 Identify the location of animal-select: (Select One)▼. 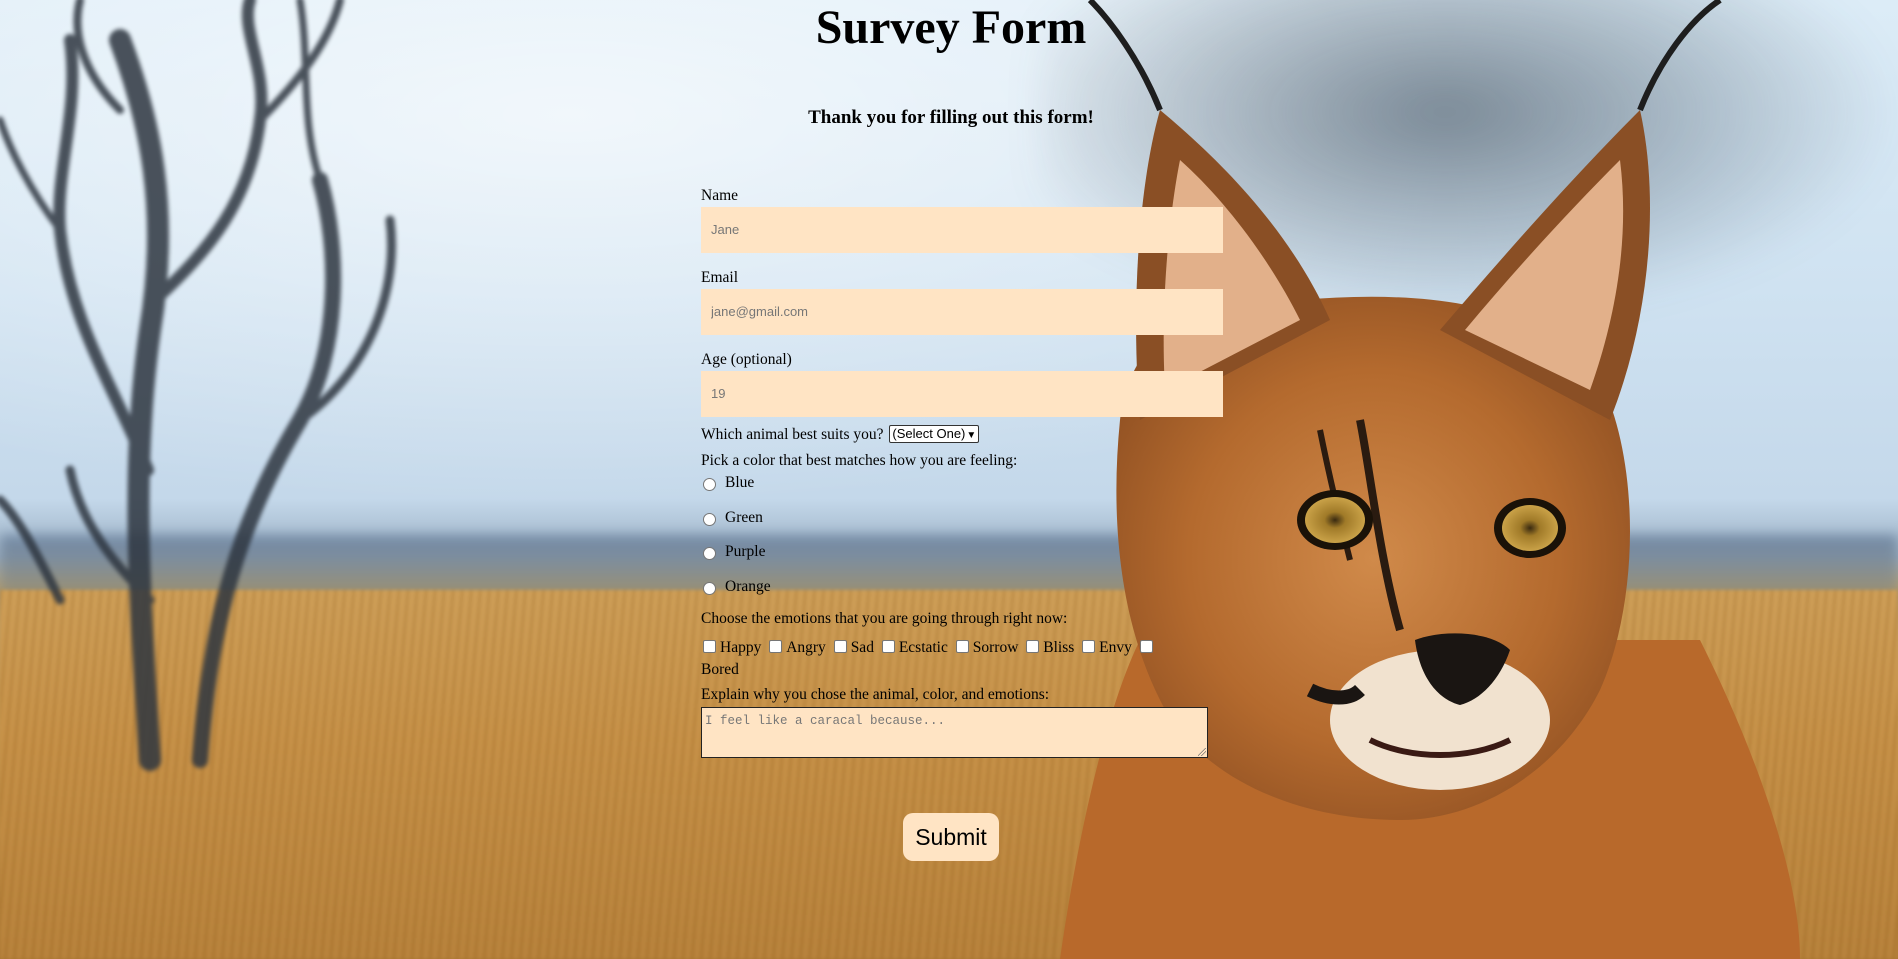
(934, 434).